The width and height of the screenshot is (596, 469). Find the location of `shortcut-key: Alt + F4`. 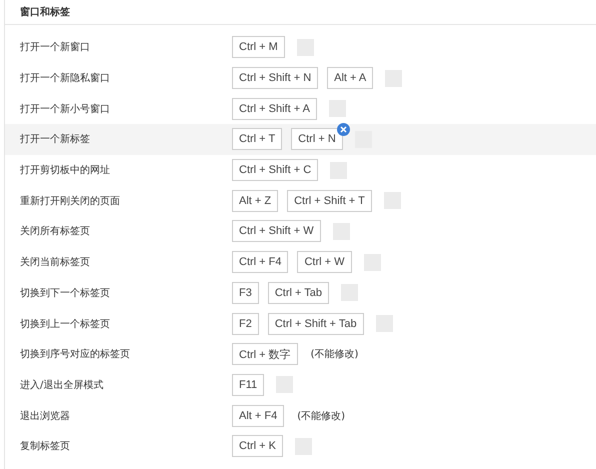

shortcut-key: Alt + F4 is located at coordinates (258, 415).